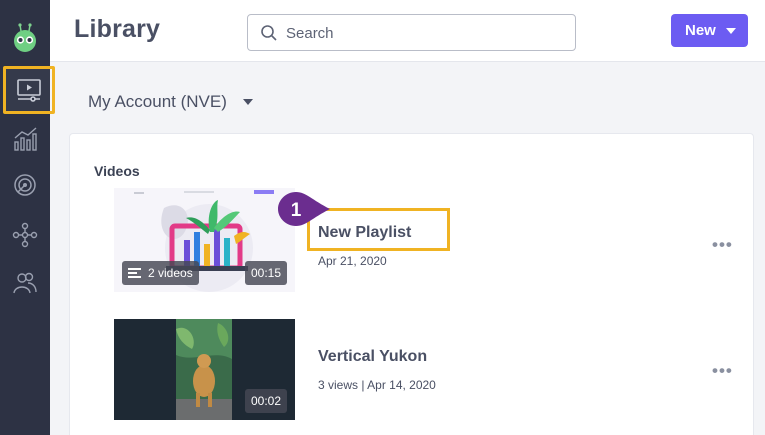 Image resolution: width=765 pixels, height=435 pixels. What do you see at coordinates (25, 37) in the screenshot?
I see `app-logo-icon` at bounding box center [25, 37].